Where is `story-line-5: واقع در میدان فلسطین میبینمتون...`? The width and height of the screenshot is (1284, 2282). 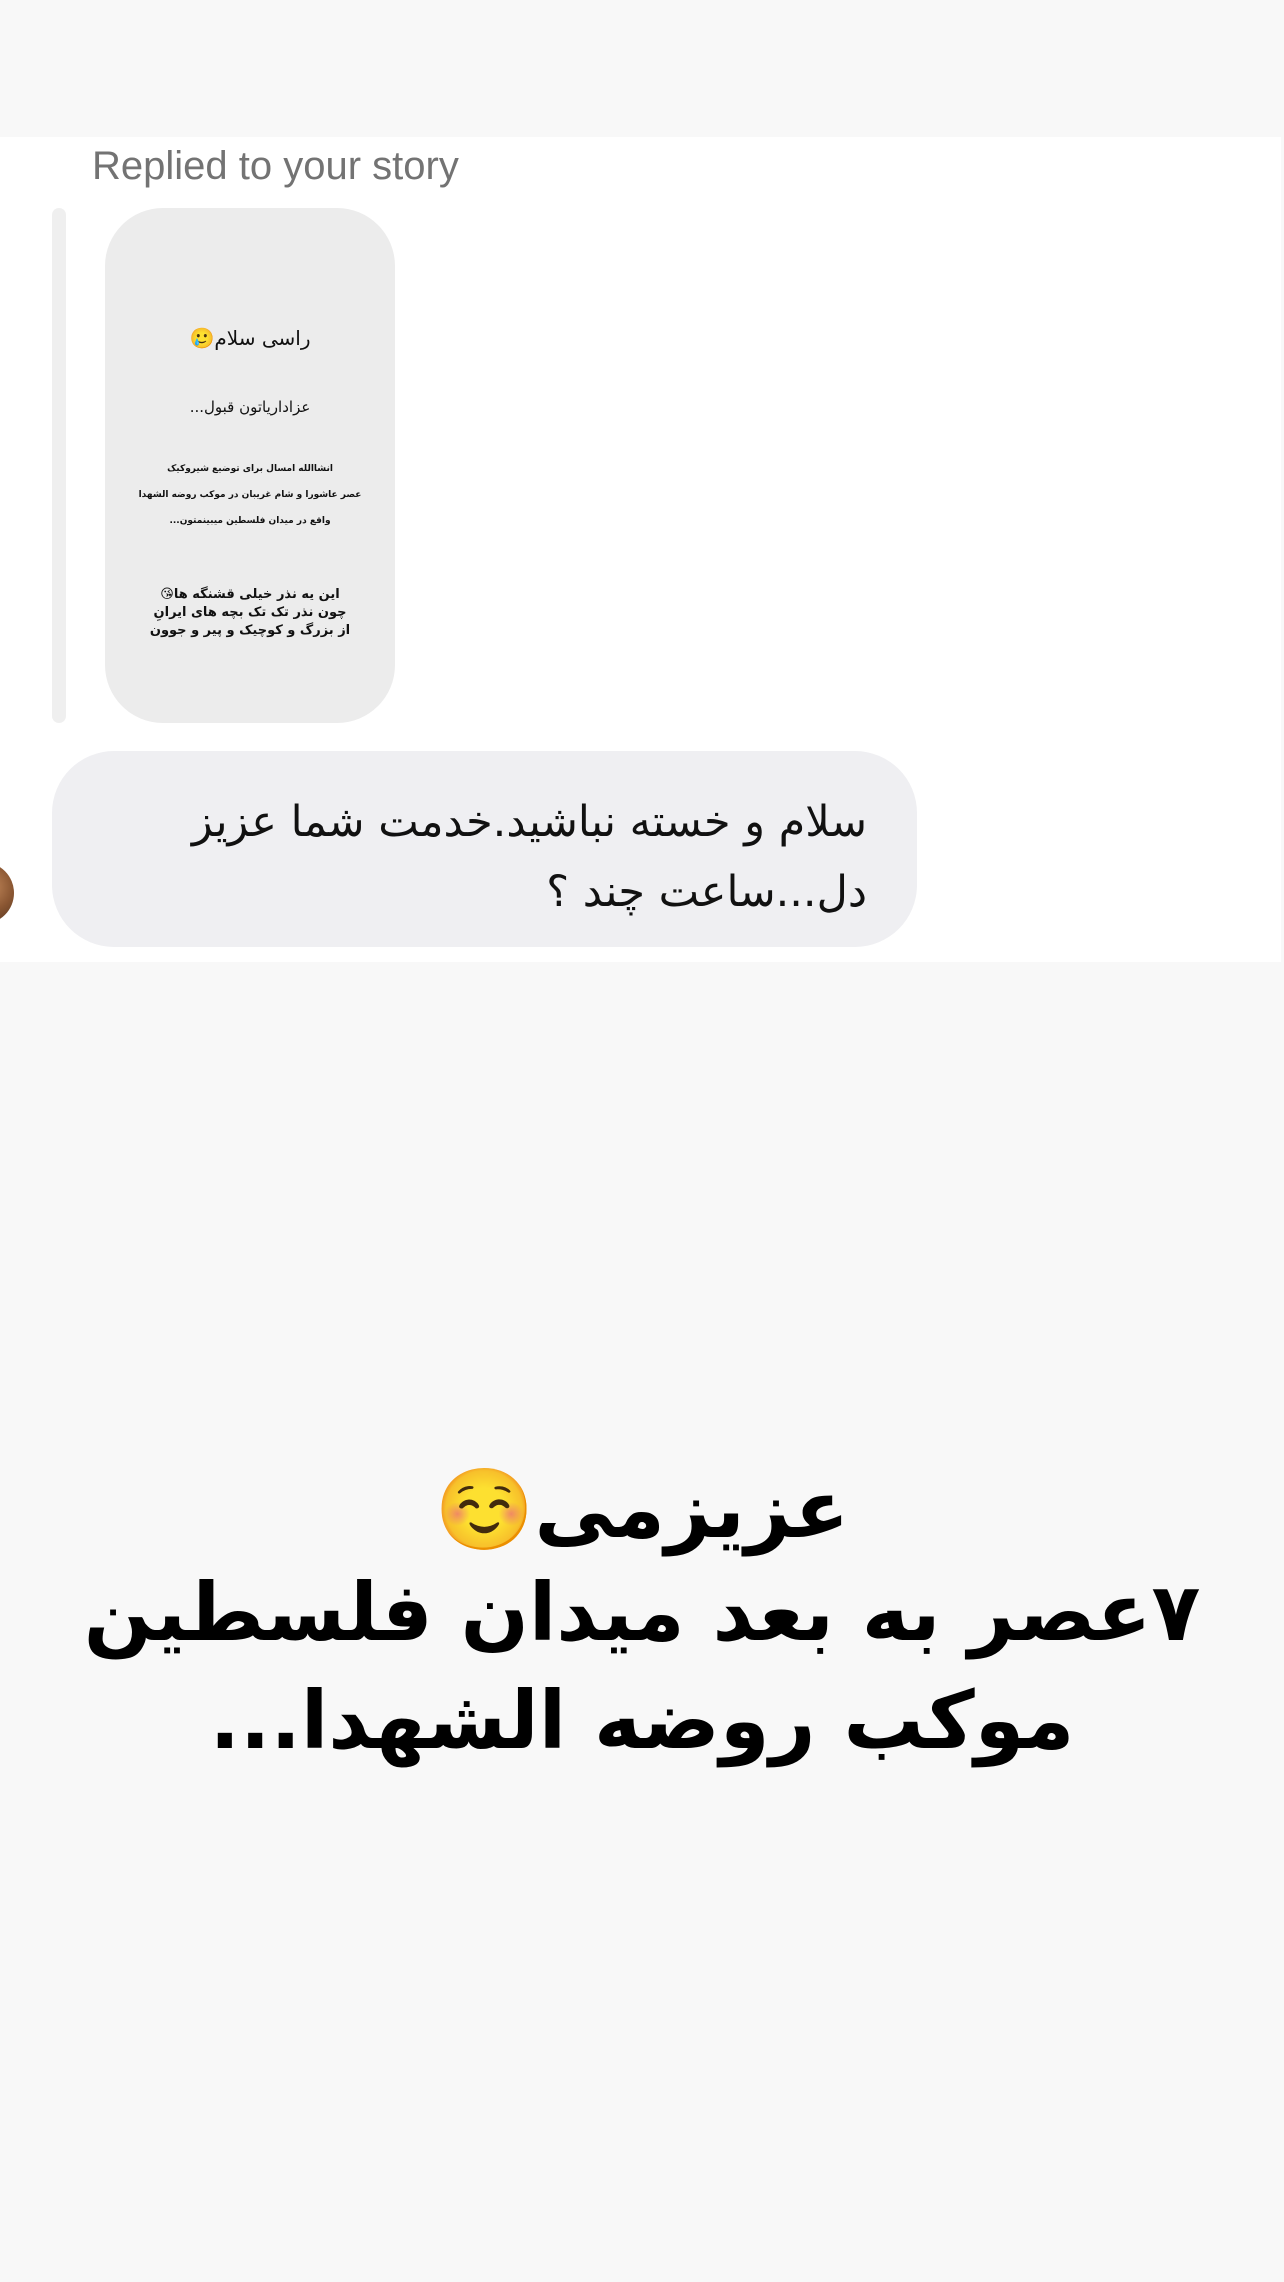 story-line-5: واقع در میدان فلسطین میبینمتون... is located at coordinates (250, 521).